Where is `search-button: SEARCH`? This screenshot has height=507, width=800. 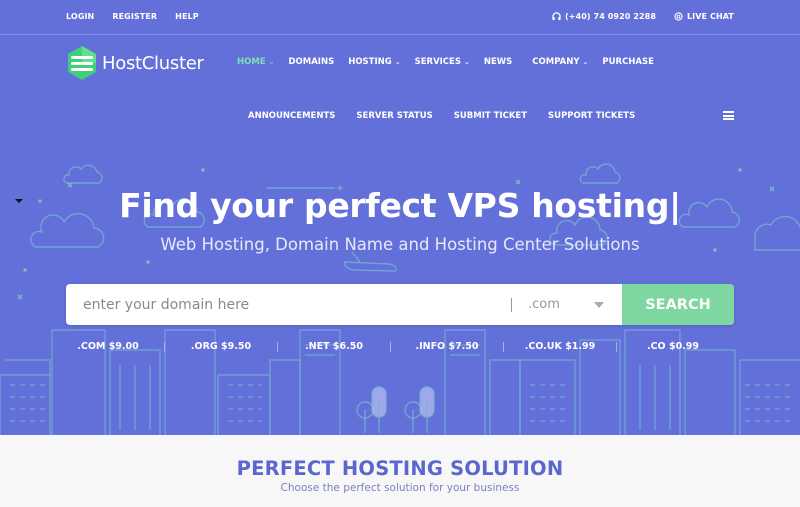 search-button: SEARCH is located at coordinates (678, 304).